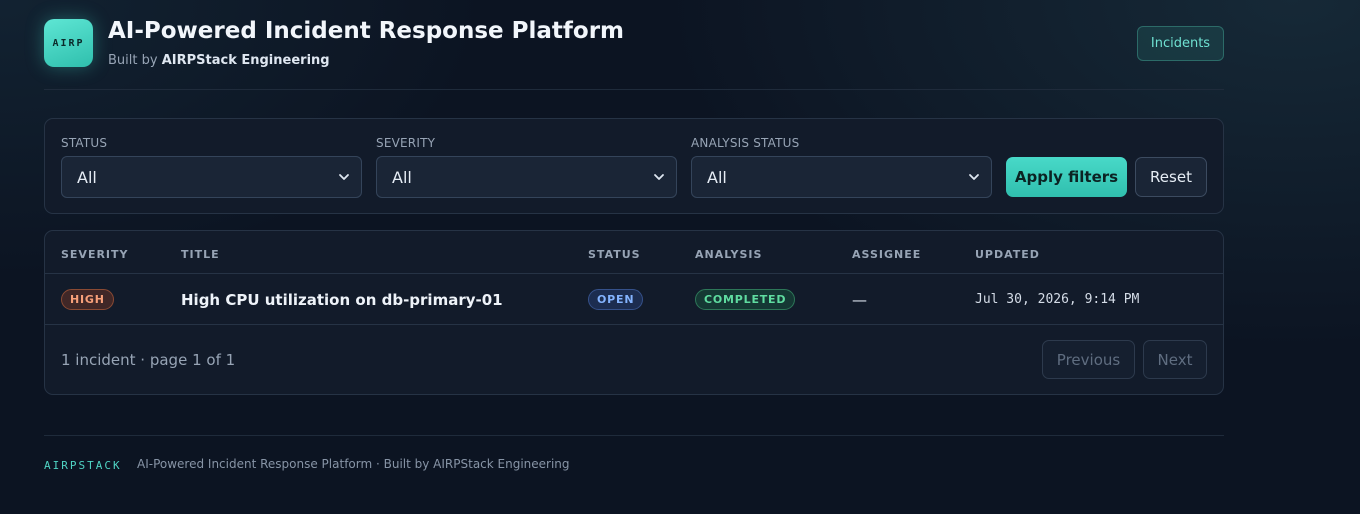 The image size is (1360, 514). What do you see at coordinates (717, 177) in the screenshot?
I see `analysis-select-value: All` at bounding box center [717, 177].